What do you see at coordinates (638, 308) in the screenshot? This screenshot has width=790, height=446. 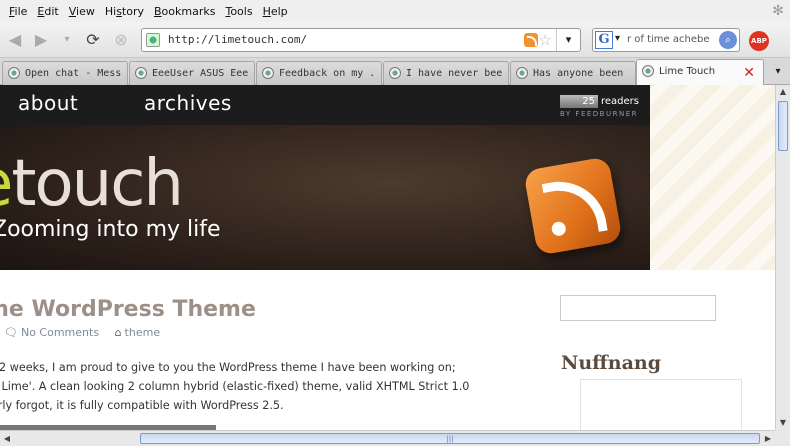 I see `sidebar-search-input` at bounding box center [638, 308].